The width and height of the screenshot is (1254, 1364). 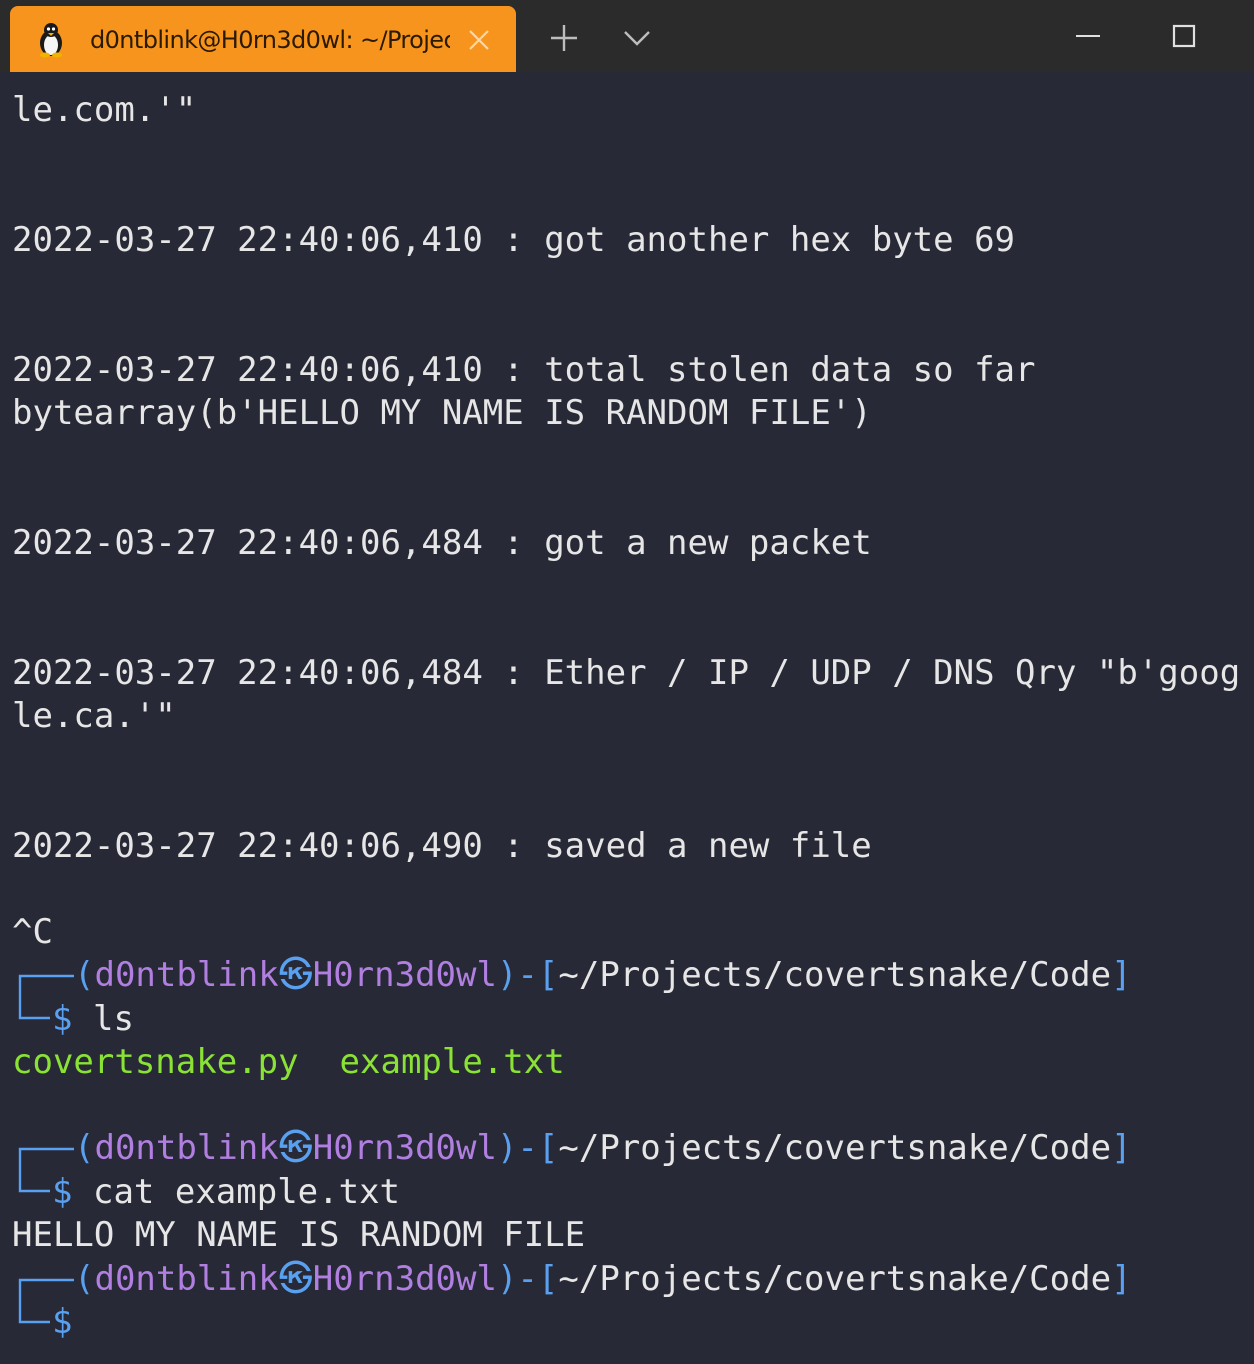 I want to click on file-entry: example.txt, so click(x=452, y=1062).